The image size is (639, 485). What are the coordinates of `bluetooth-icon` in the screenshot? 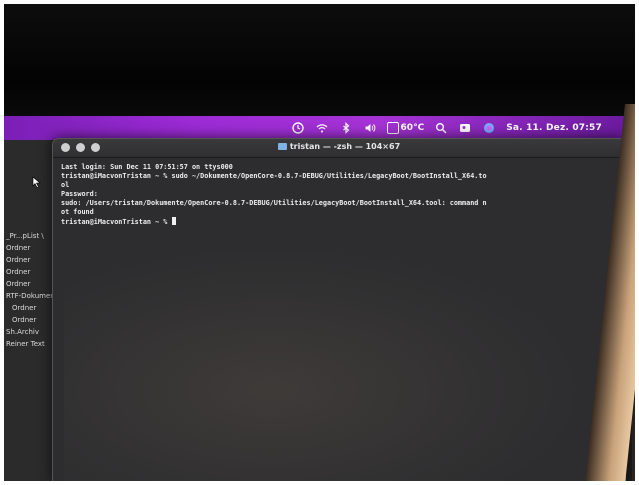 It's located at (346, 128).